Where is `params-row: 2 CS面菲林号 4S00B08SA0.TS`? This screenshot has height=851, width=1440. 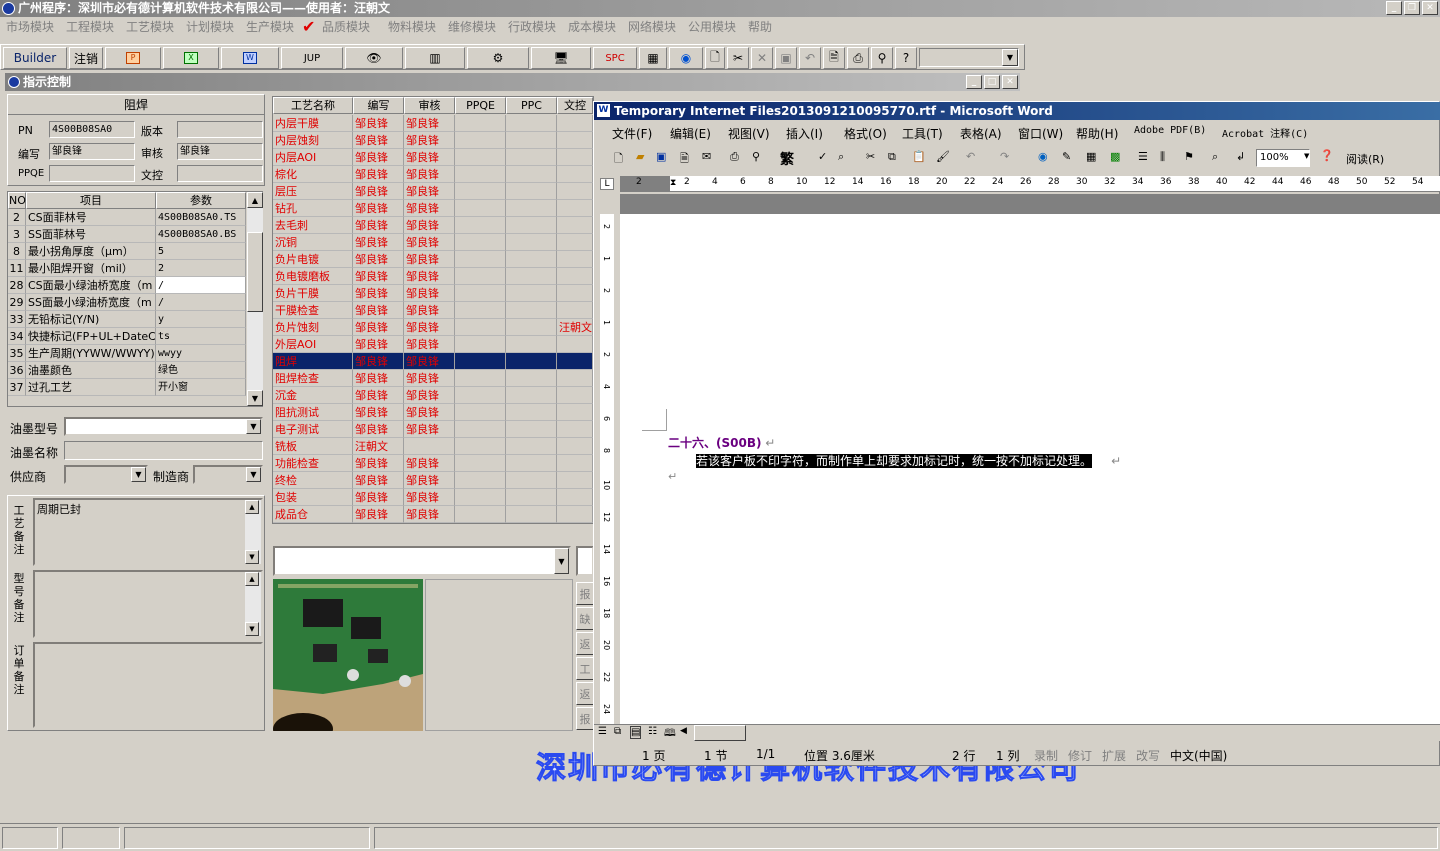 params-row: 2 CS面菲林号 4S00B08SA0.TS is located at coordinates (127, 217).